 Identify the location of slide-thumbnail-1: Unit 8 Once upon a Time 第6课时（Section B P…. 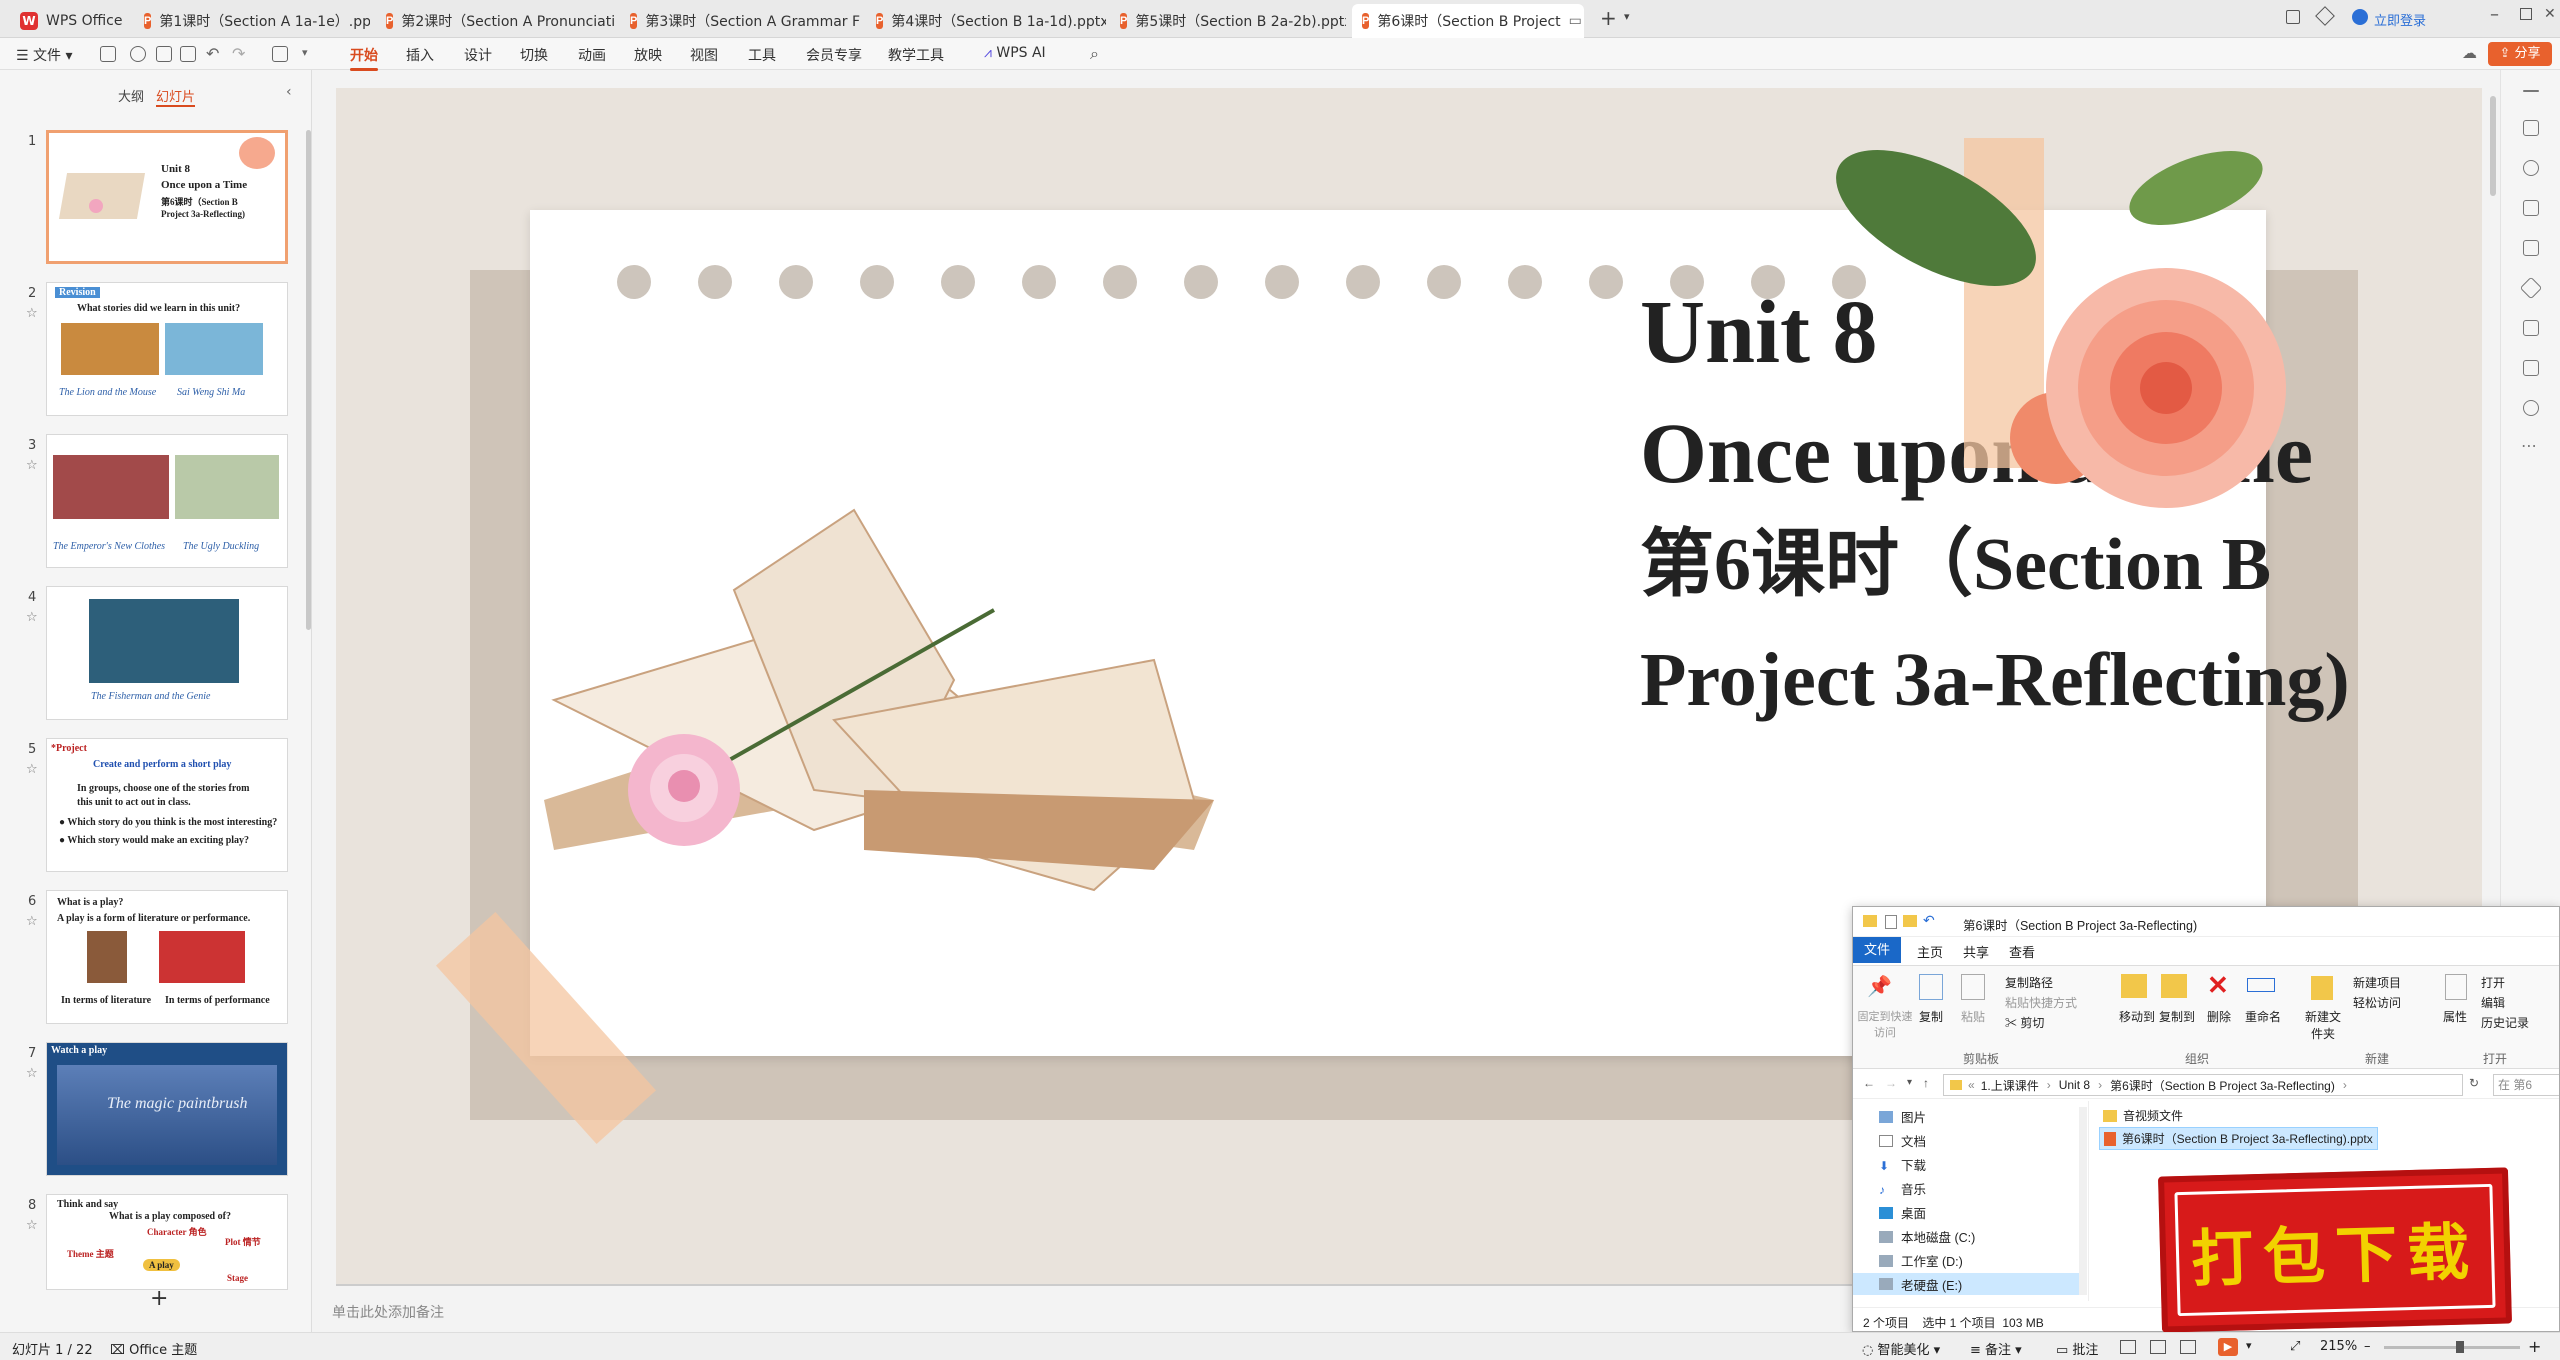
(167, 197).